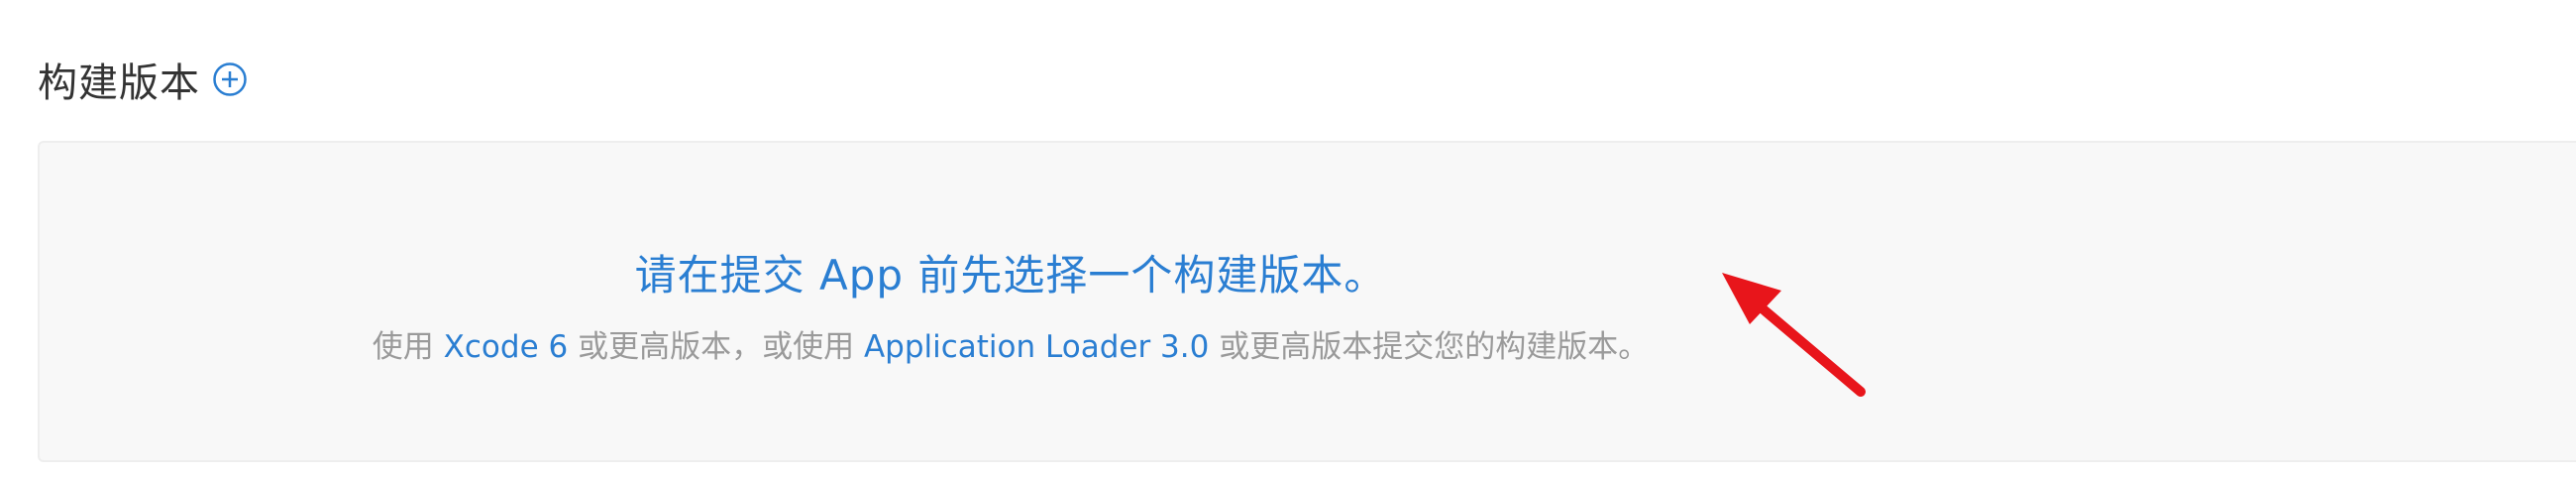  What do you see at coordinates (230, 79) in the screenshot?
I see `plus-circle-icon` at bounding box center [230, 79].